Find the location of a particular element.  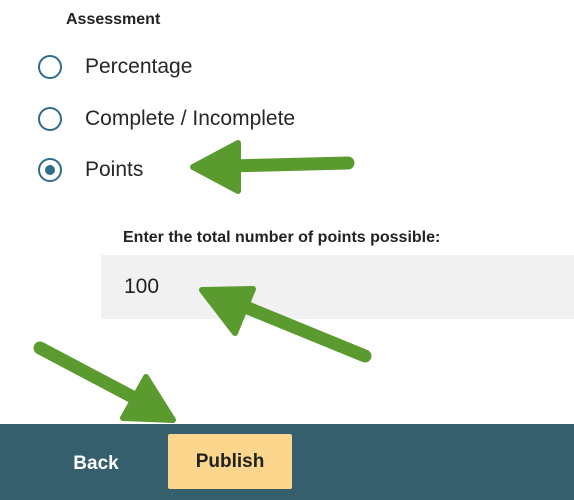

publish-button: Publish is located at coordinates (230, 461).